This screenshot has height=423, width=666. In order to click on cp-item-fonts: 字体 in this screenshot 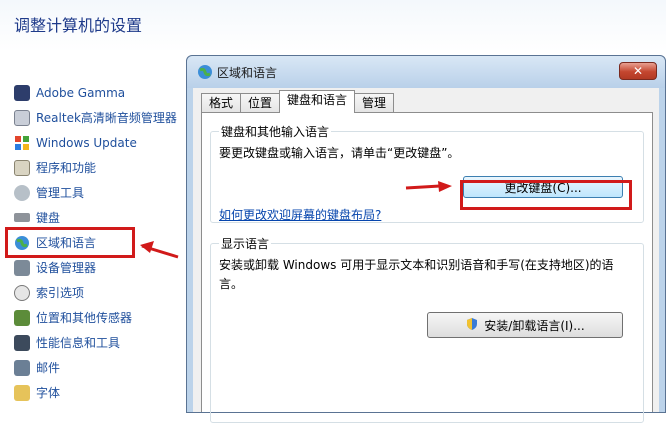, I will do `click(101, 392)`.